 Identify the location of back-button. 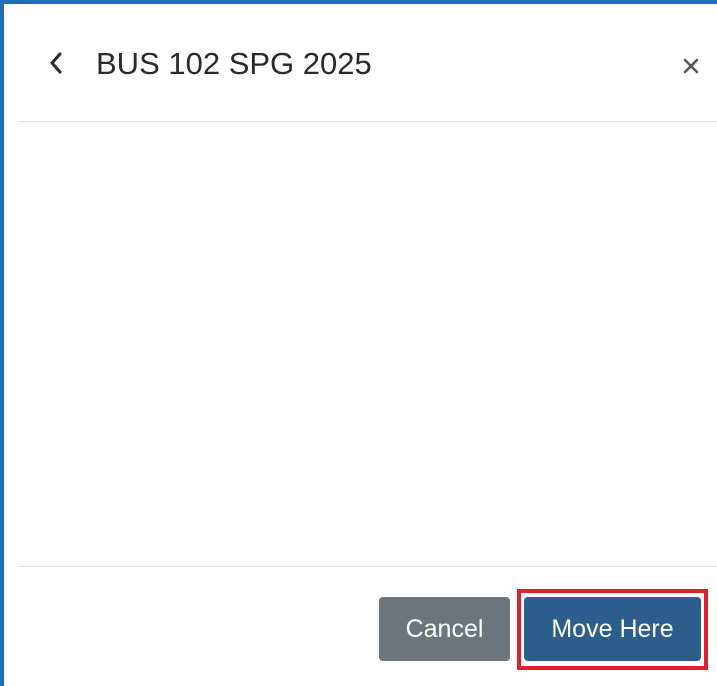
(56, 63).